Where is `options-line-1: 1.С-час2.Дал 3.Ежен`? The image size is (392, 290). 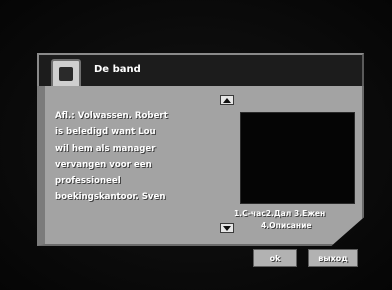 options-line-1: 1.С-час2.Дал 3.Ежен is located at coordinates (299, 214).